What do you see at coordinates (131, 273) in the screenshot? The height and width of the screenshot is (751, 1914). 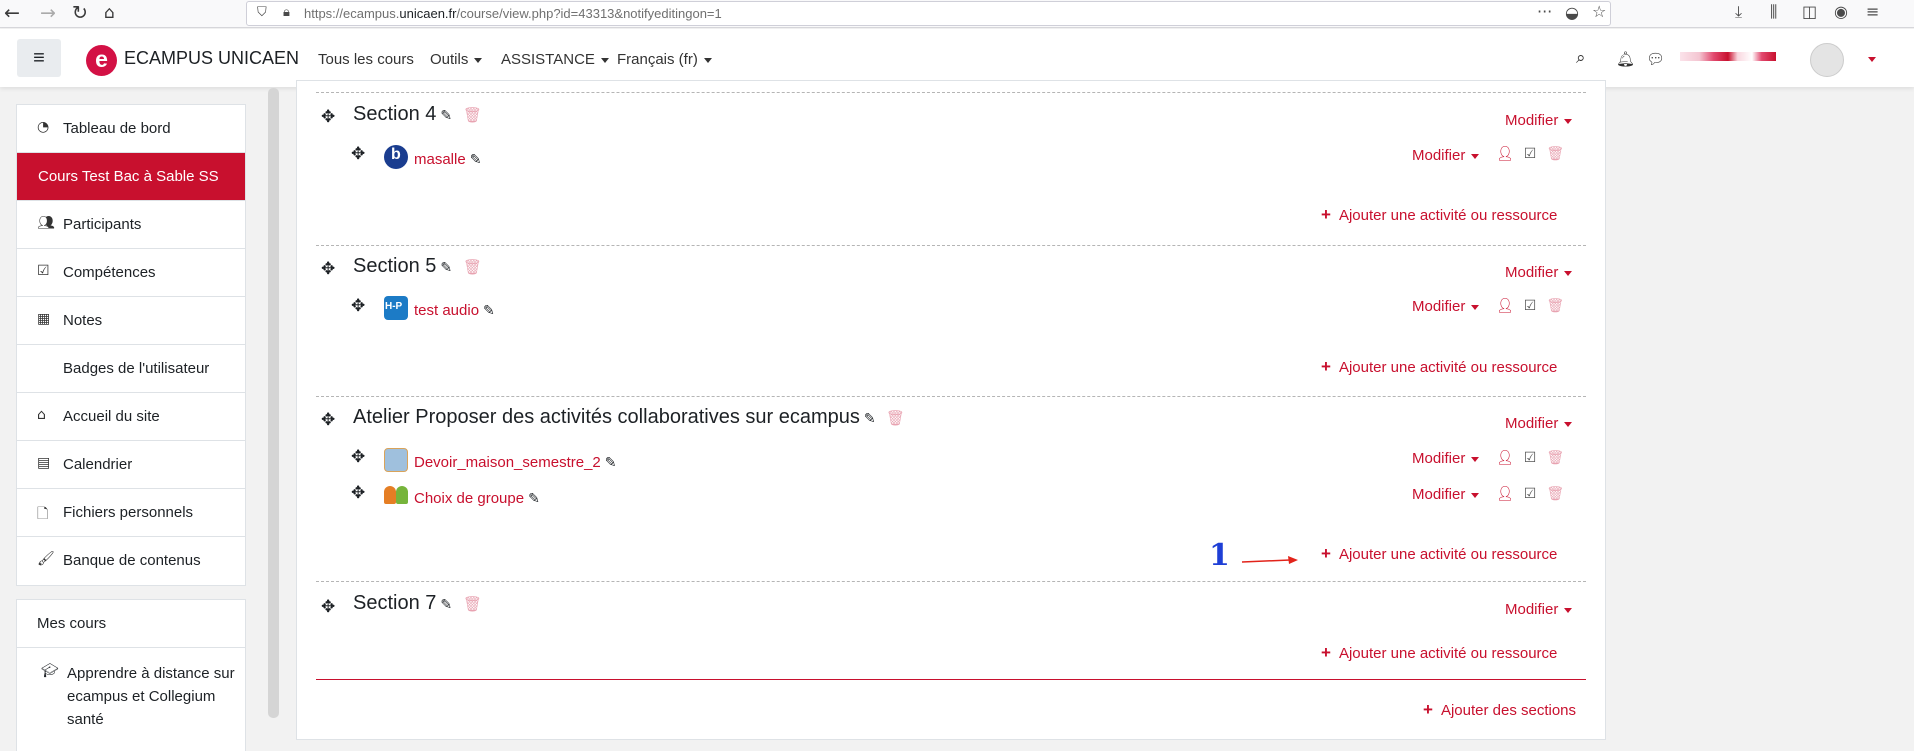 I see `drawer-item-competences: ☑ Compétences` at bounding box center [131, 273].